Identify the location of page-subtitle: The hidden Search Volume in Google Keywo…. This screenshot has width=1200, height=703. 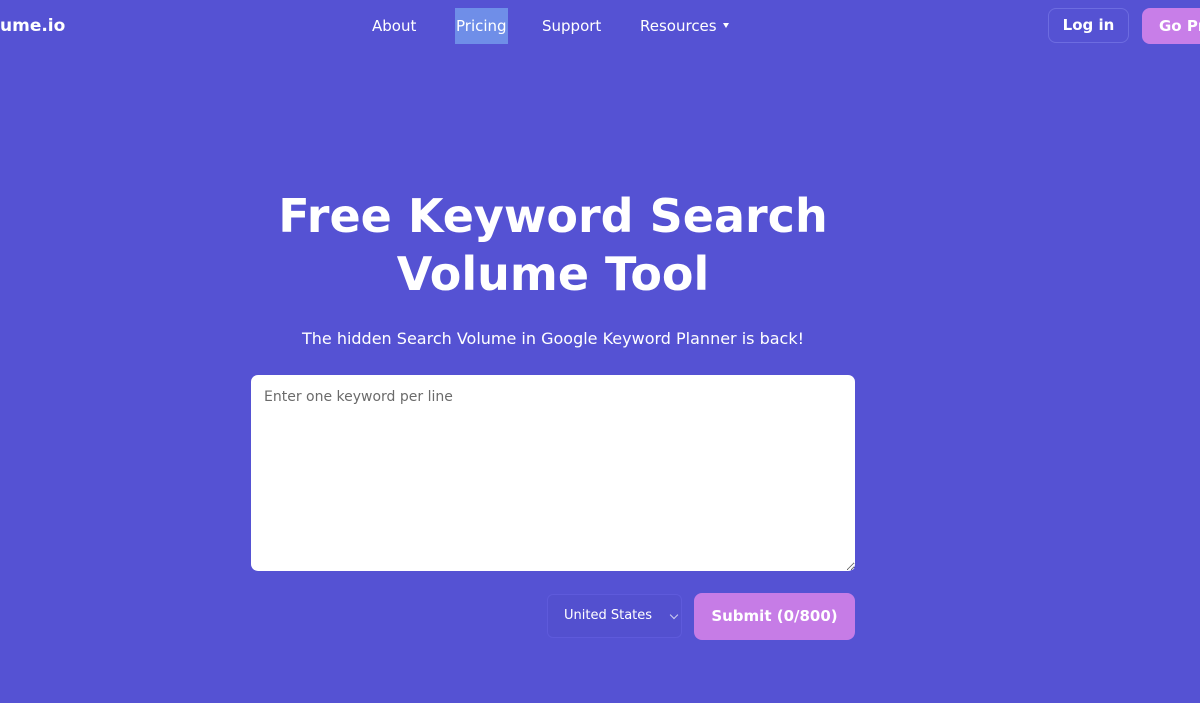
(553, 338).